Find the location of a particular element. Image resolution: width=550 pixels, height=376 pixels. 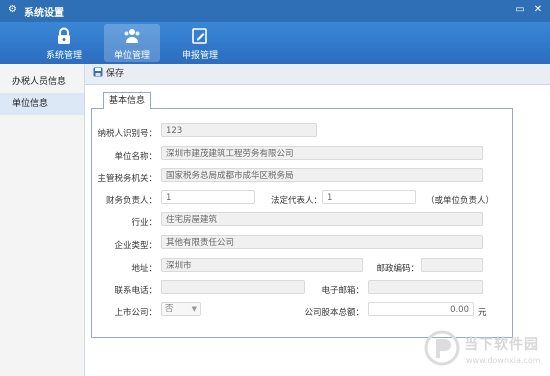

address-label: 地址： is located at coordinates (144, 269).